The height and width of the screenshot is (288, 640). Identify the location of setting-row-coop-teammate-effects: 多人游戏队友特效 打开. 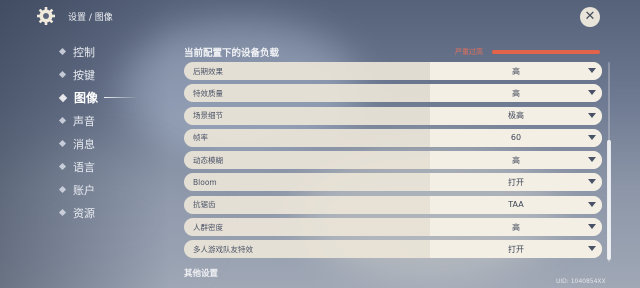
(393, 249).